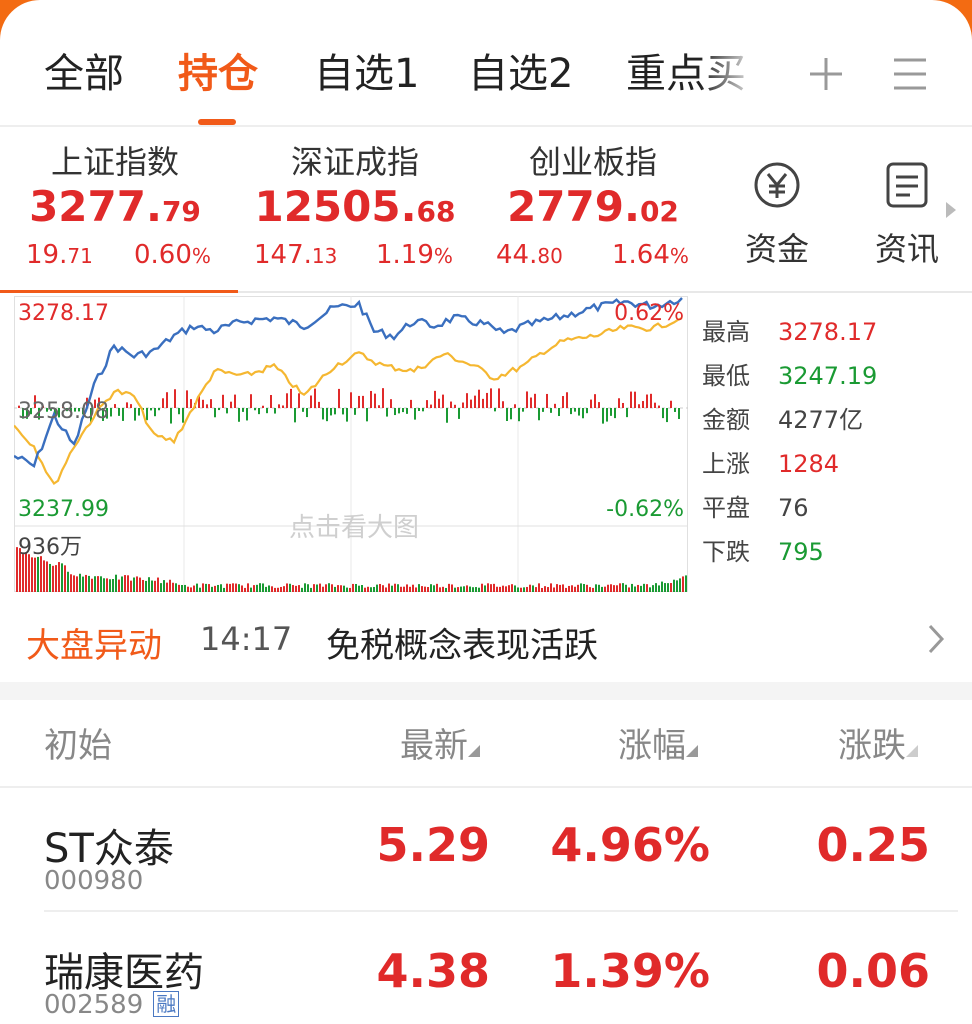 The width and height of the screenshot is (972, 1024). I want to click on column-header-latest: 最新, so click(440, 742).